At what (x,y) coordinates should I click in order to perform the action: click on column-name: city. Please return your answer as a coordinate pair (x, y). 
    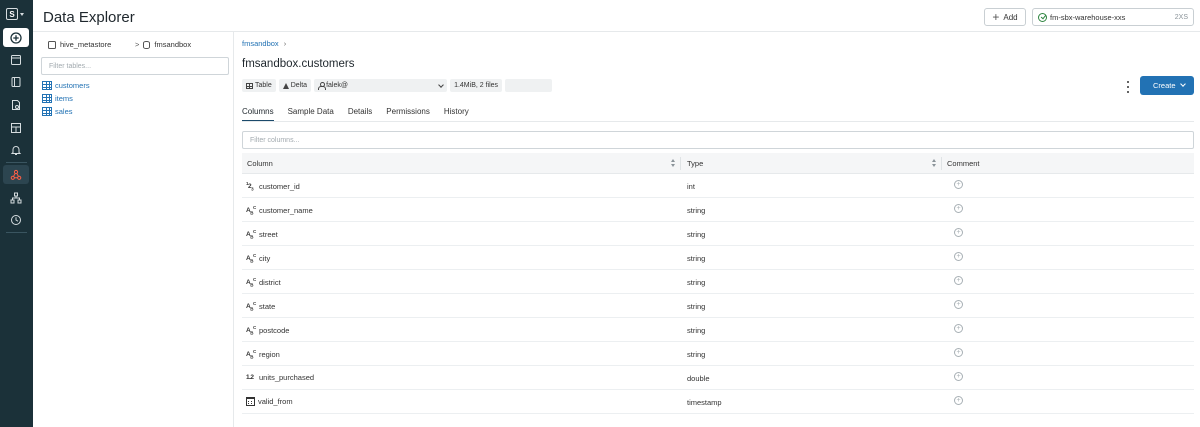
    Looking at the image, I should click on (265, 258).